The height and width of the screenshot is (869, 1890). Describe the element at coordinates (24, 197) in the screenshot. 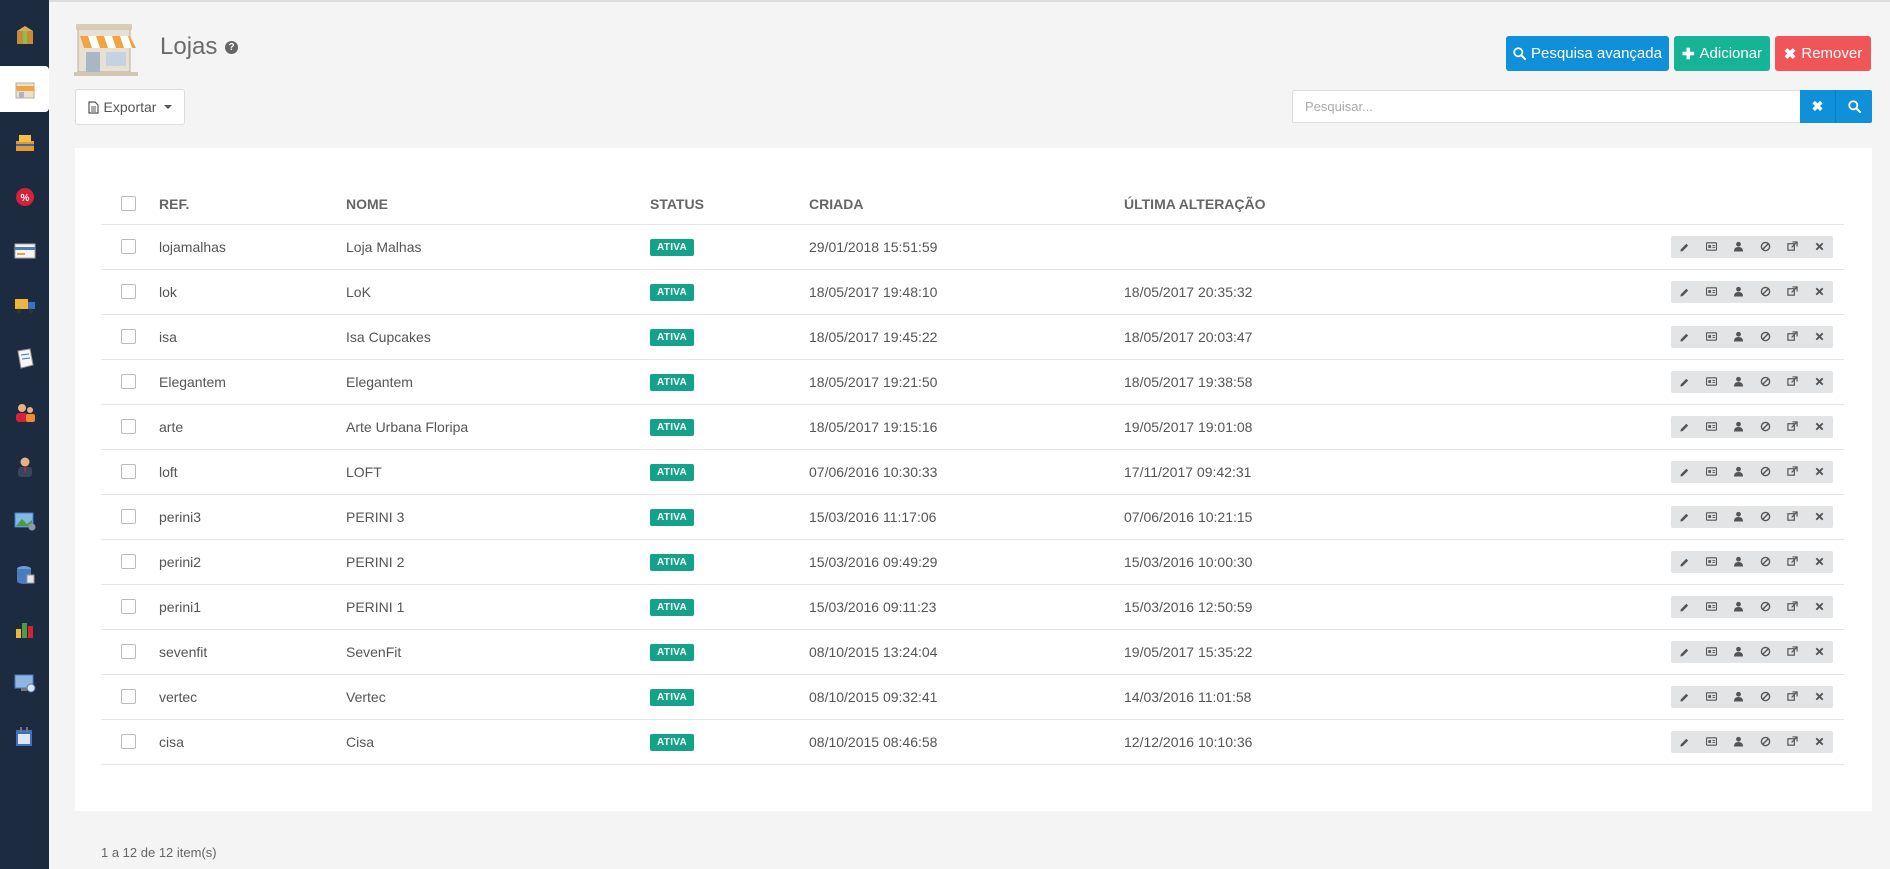

I see `sidebar-item-discount: %` at that location.